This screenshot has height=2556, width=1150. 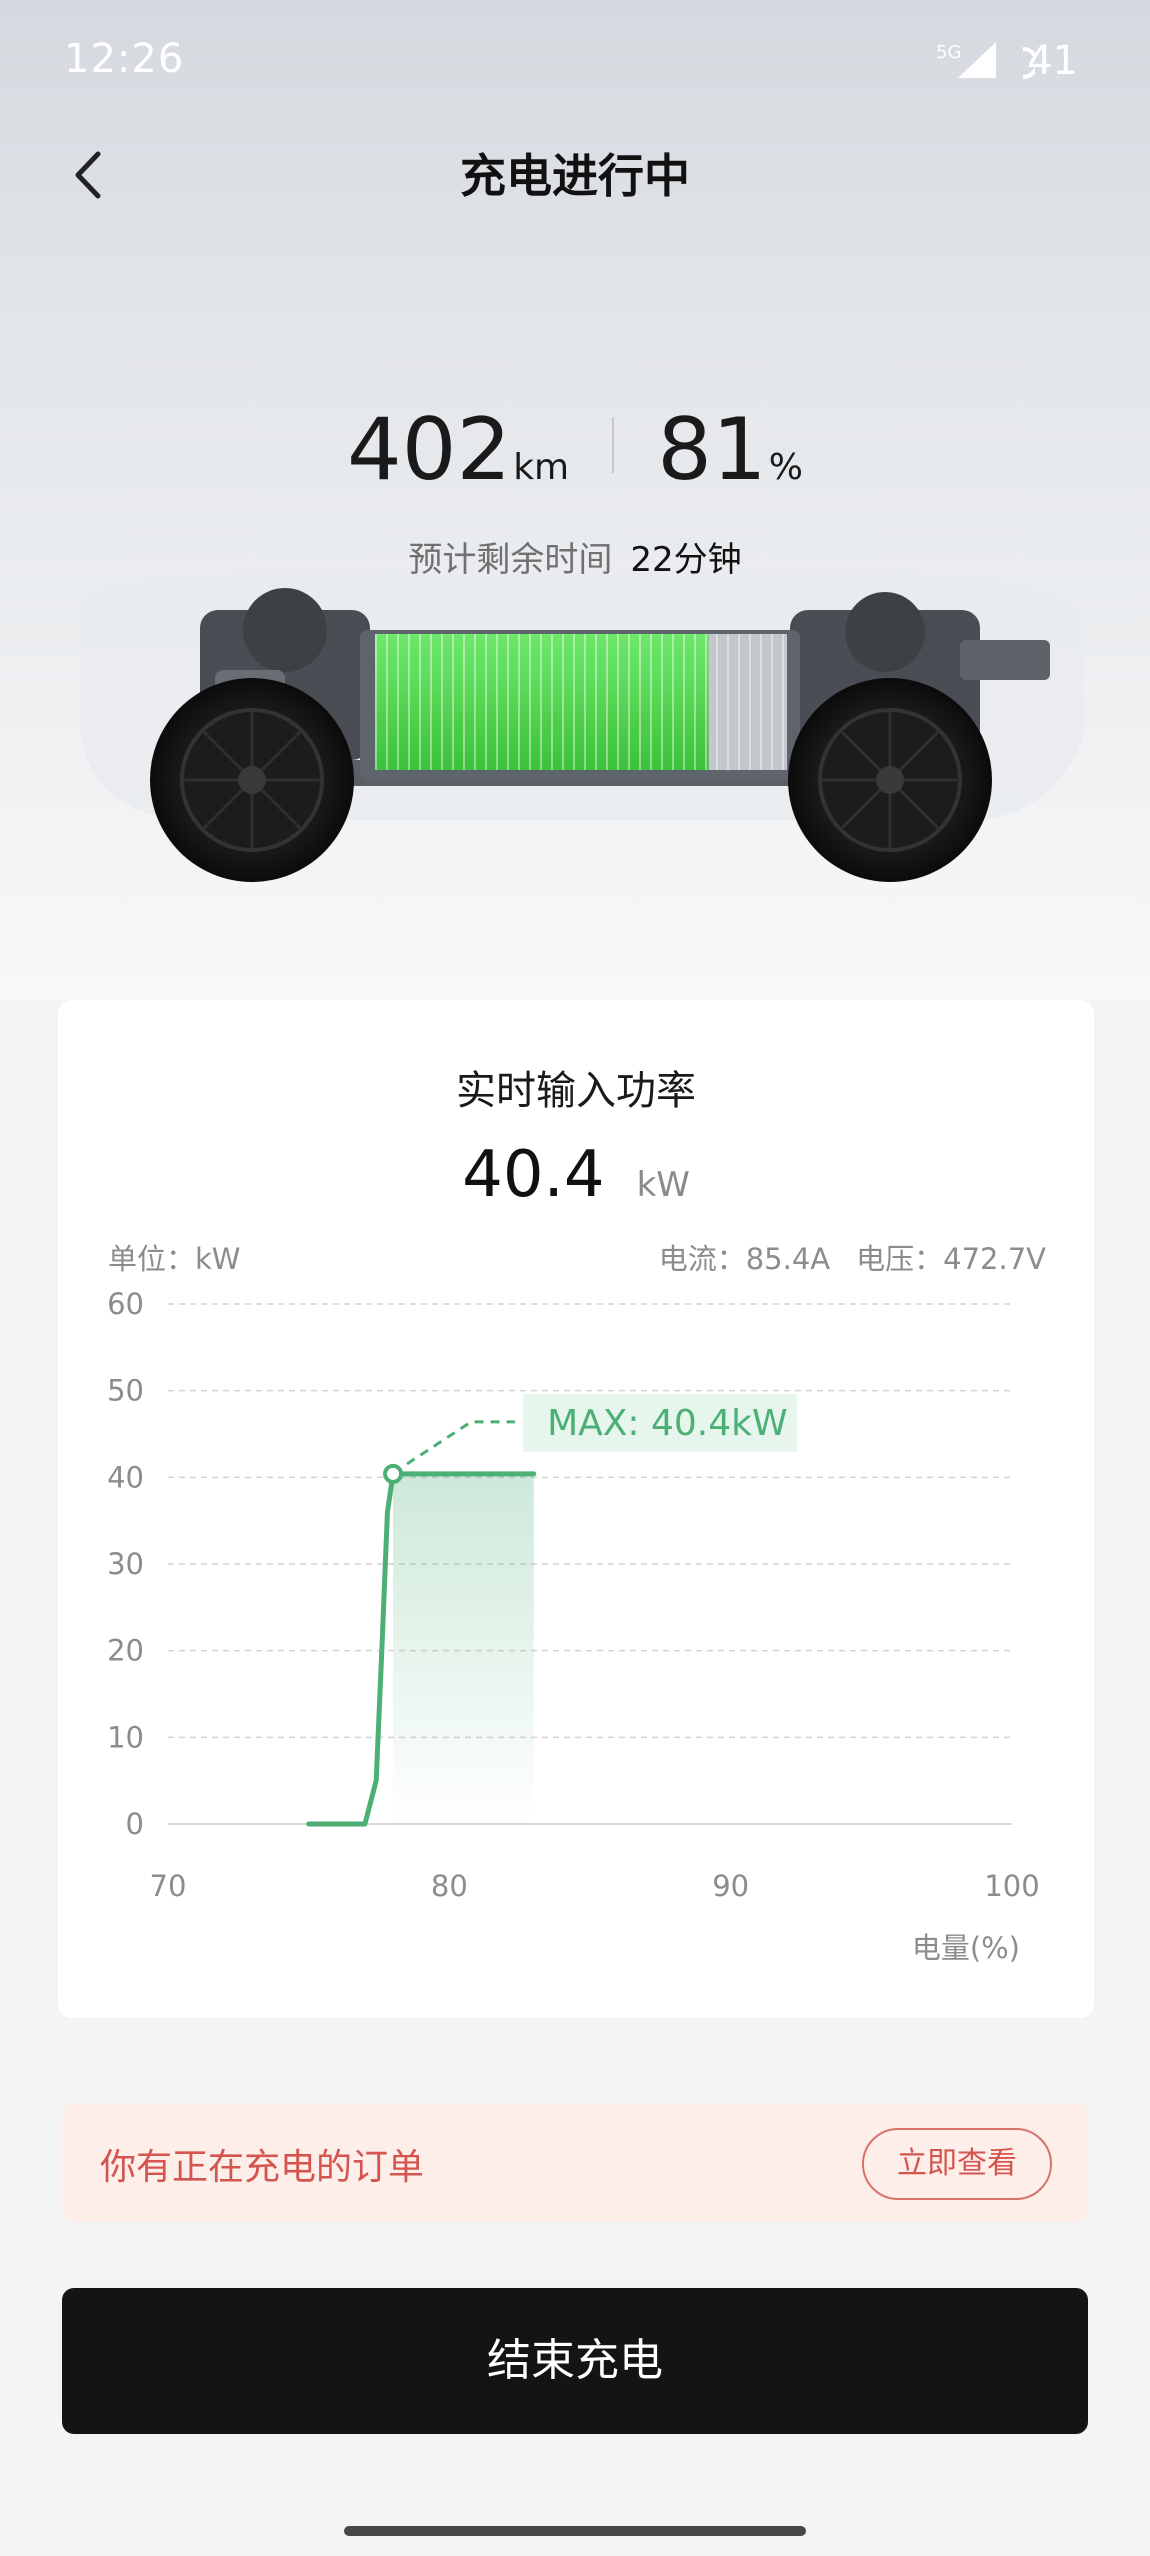 I want to click on end-charging-button: 结束充电, so click(x=575, y=2361).